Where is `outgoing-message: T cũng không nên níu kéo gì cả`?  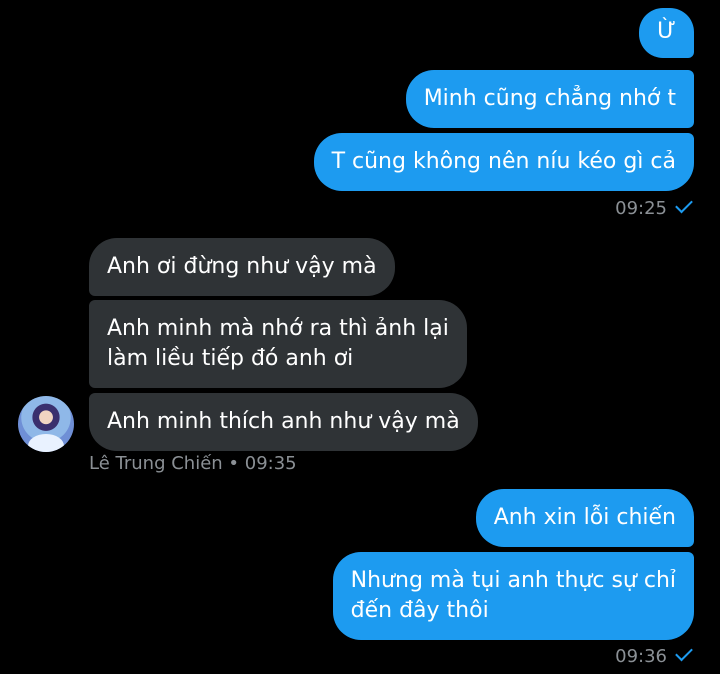
outgoing-message: T cũng không nên níu kéo gì cả is located at coordinates (503, 162).